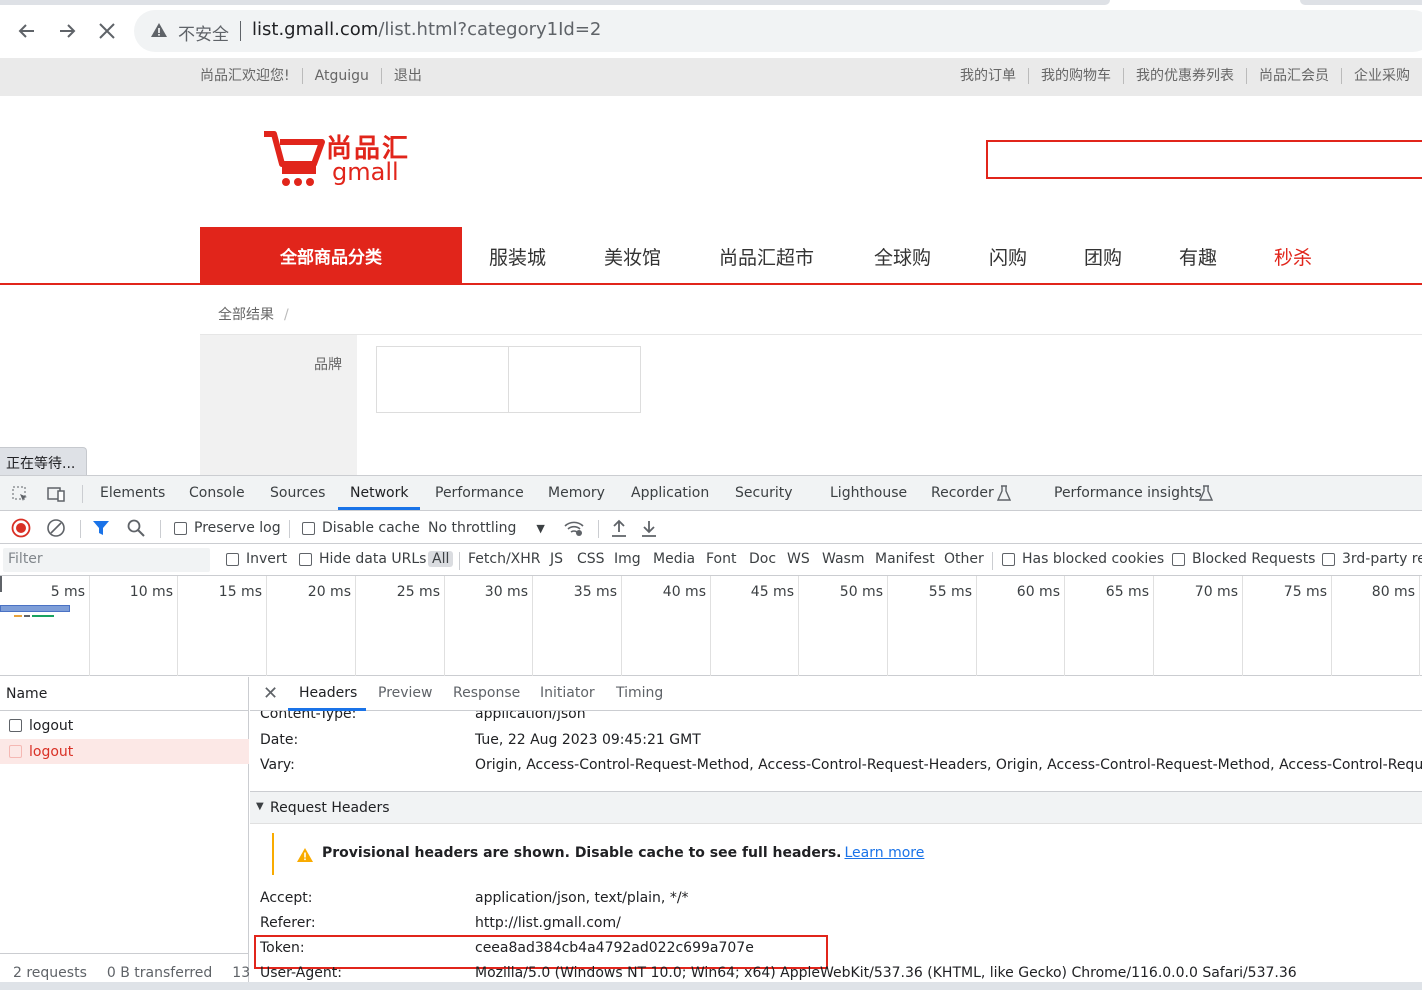  I want to click on omnibox-divider, so click(240, 31).